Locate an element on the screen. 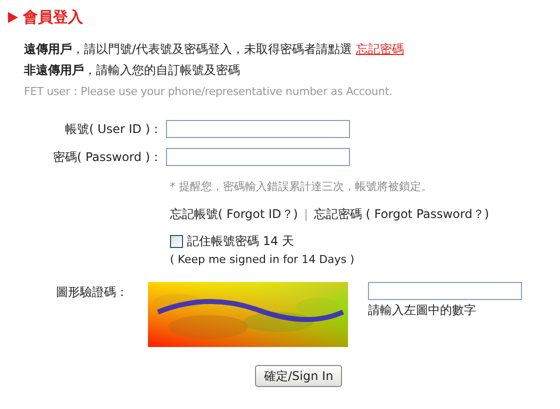 The image size is (560, 409). forgot-password-link: 忘記密碼 is located at coordinates (380, 49).